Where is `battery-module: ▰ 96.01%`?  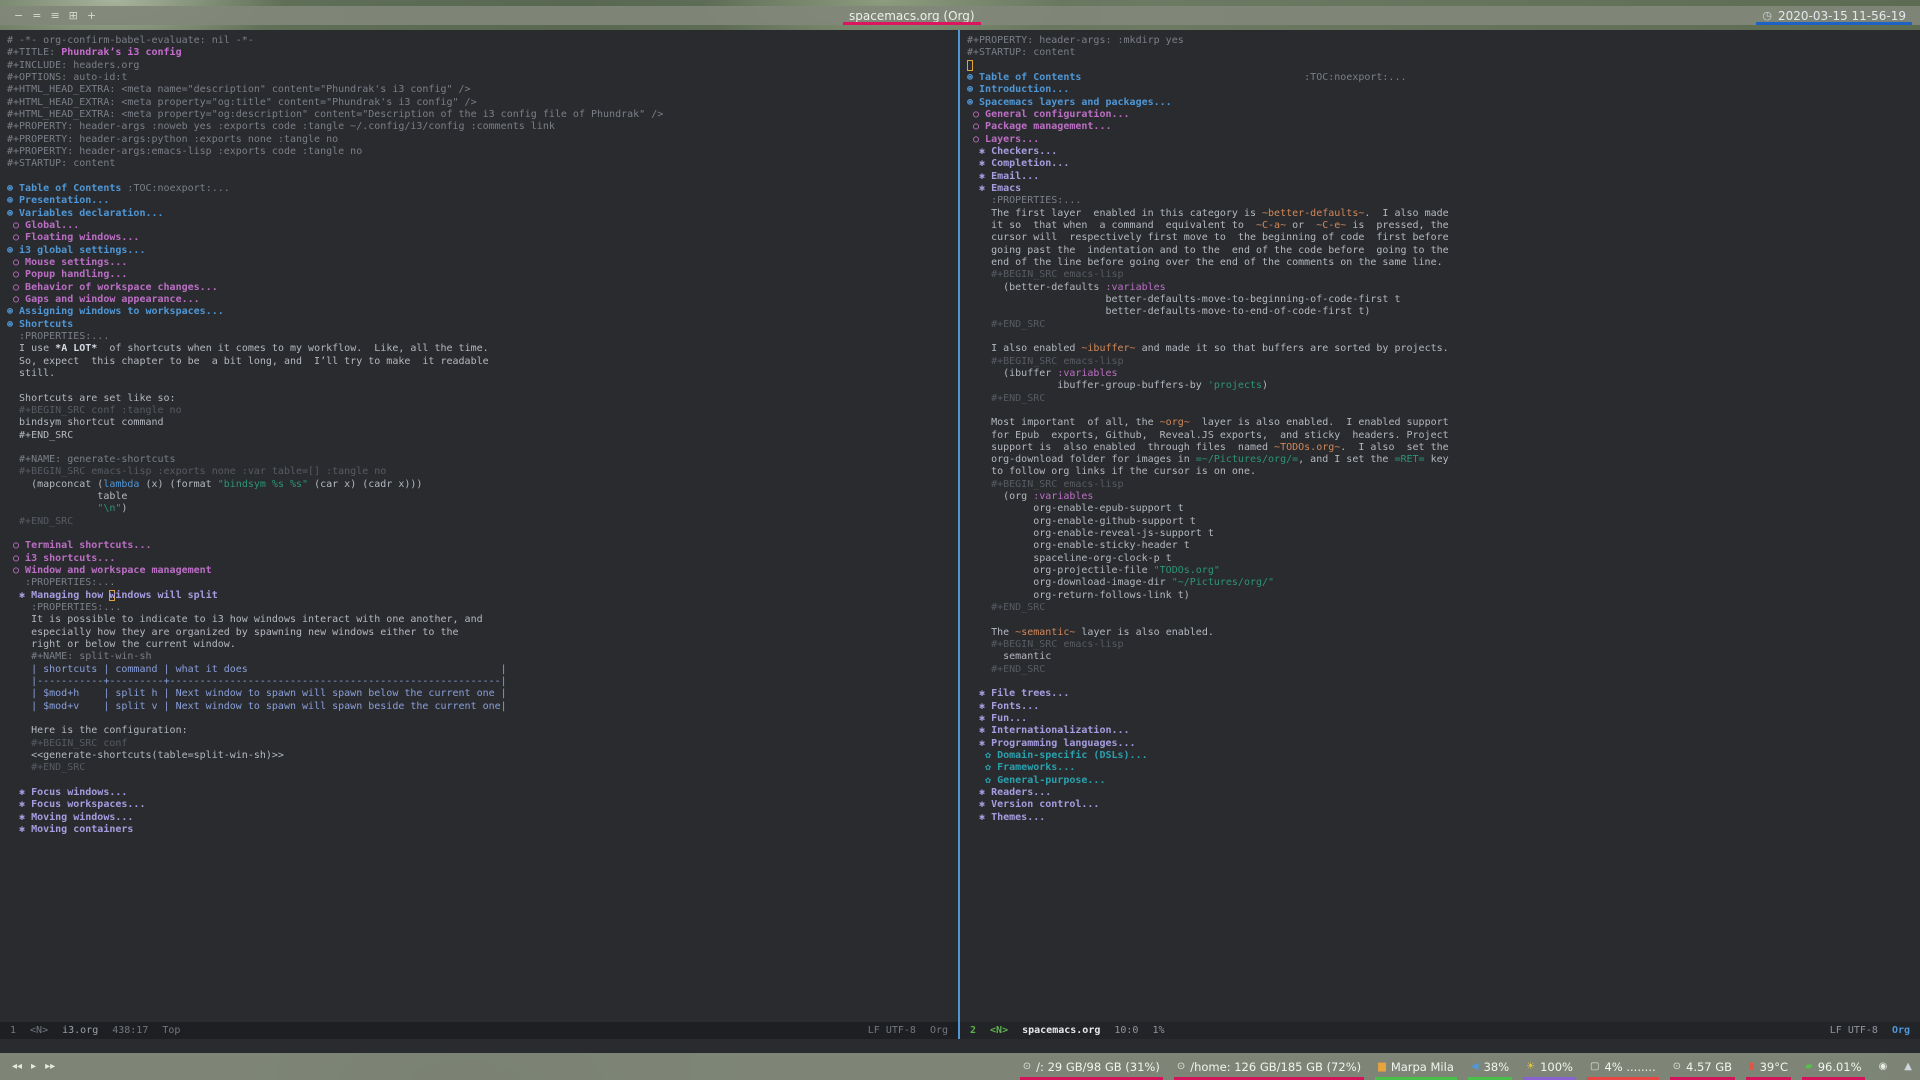
battery-module: ▰ 96.01% is located at coordinates (1833, 1066).